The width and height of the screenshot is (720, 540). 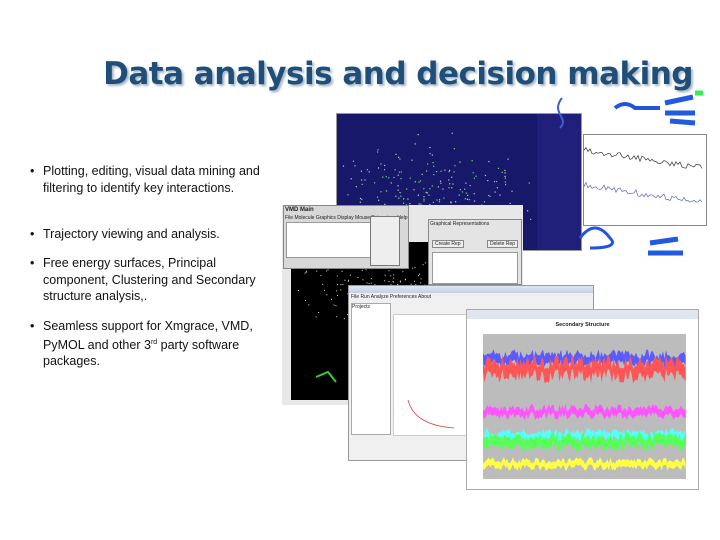 What do you see at coordinates (584, 406) in the screenshot?
I see `secondary-structure-chart` at bounding box center [584, 406].